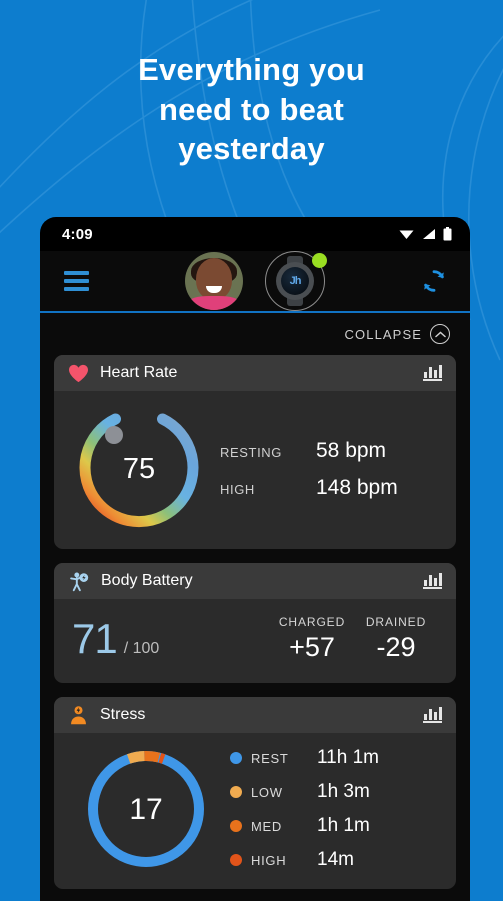  Describe the element at coordinates (236, 826) in the screenshot. I see `legend-dot-med` at that location.